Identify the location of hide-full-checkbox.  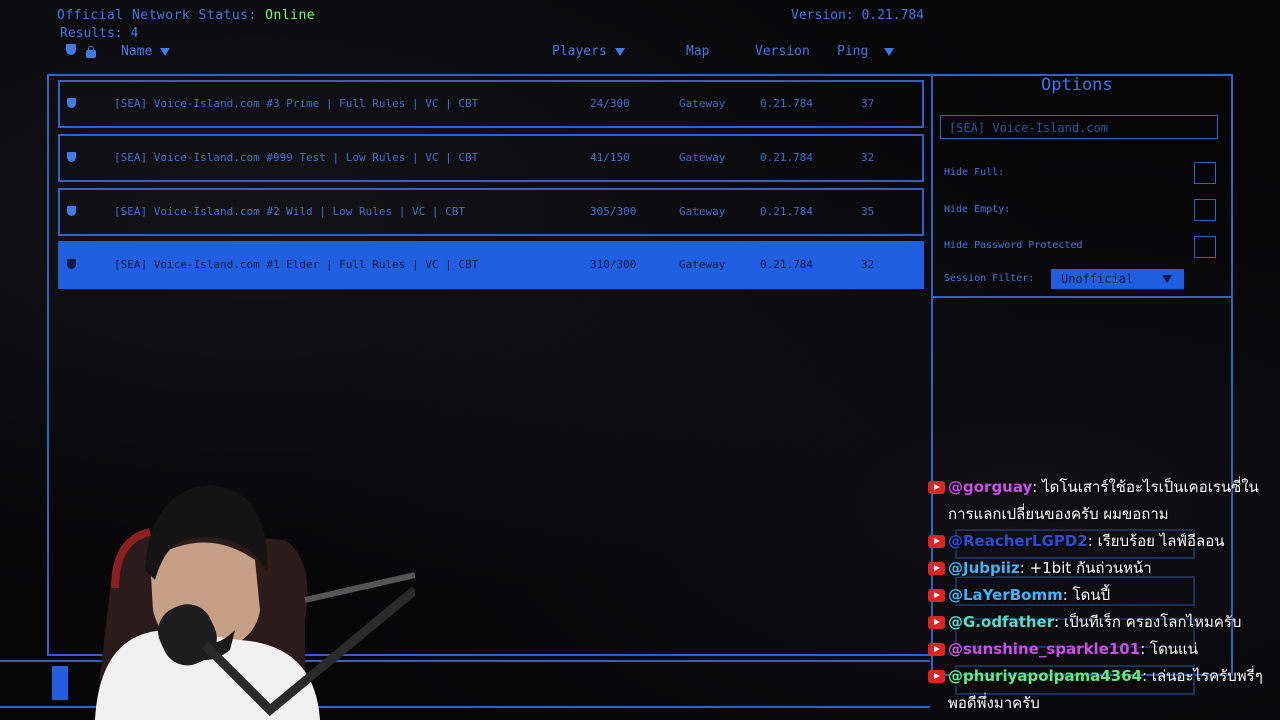
(1205, 173).